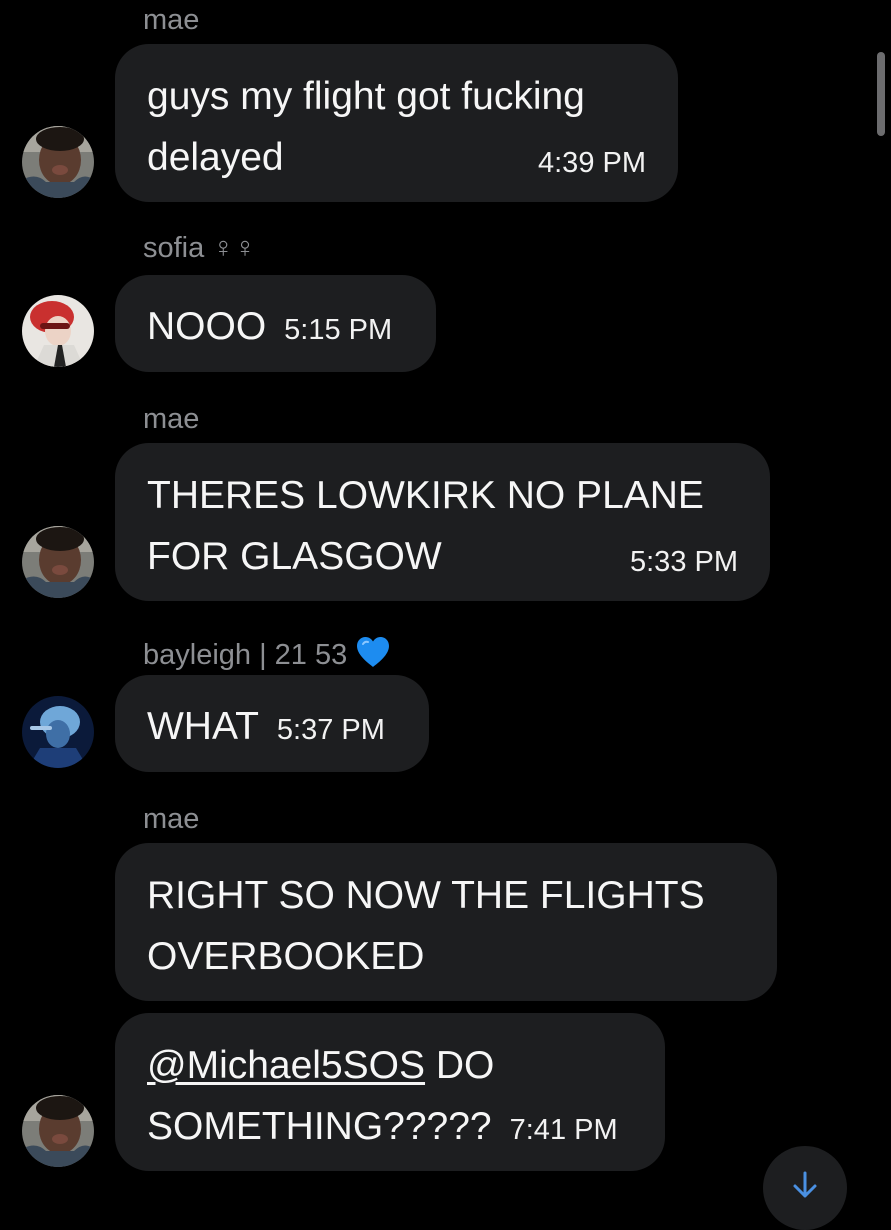  What do you see at coordinates (425, 495) in the screenshot?
I see `message-text-line: THERES LOWKIRK NO PLANE` at bounding box center [425, 495].